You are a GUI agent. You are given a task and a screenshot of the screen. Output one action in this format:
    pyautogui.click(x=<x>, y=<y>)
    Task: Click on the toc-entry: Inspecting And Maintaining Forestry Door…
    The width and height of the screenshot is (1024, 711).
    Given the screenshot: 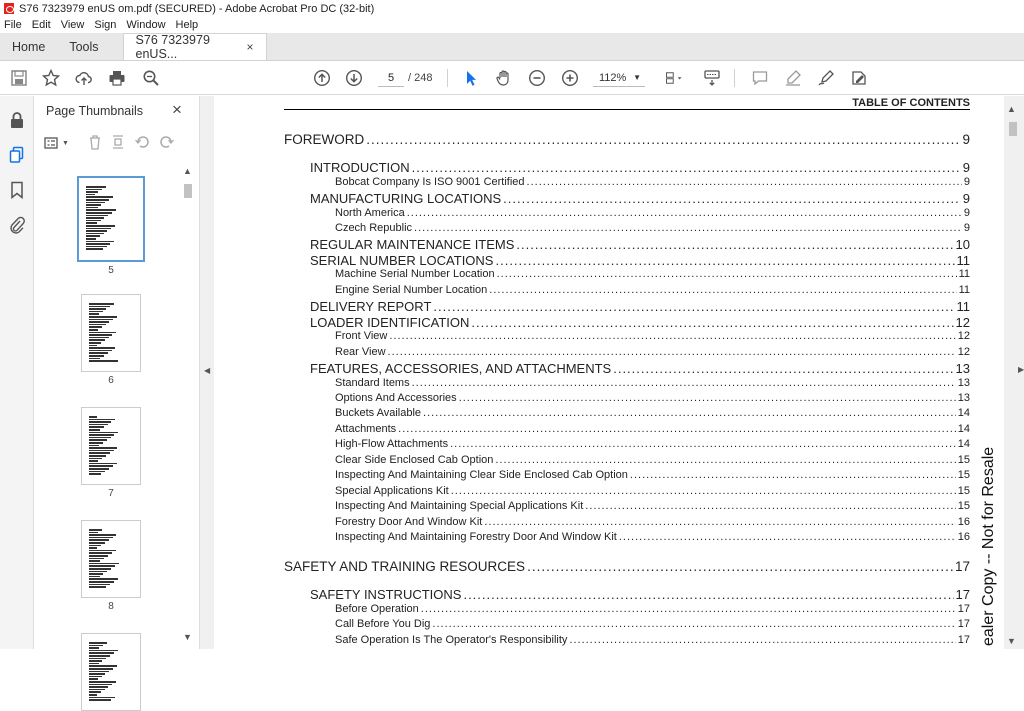 What is the action you would take?
    pyautogui.click(x=652, y=538)
    